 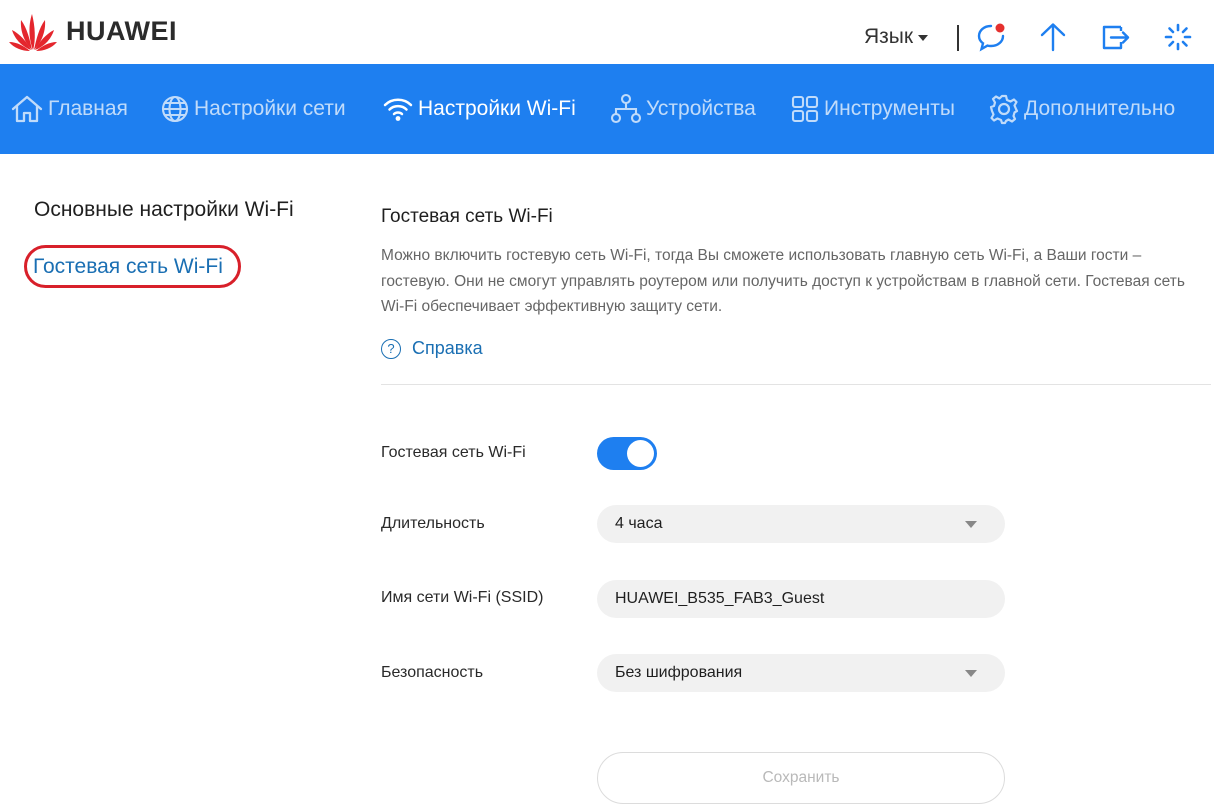 What do you see at coordinates (27, 109) in the screenshot?
I see `home-icon` at bounding box center [27, 109].